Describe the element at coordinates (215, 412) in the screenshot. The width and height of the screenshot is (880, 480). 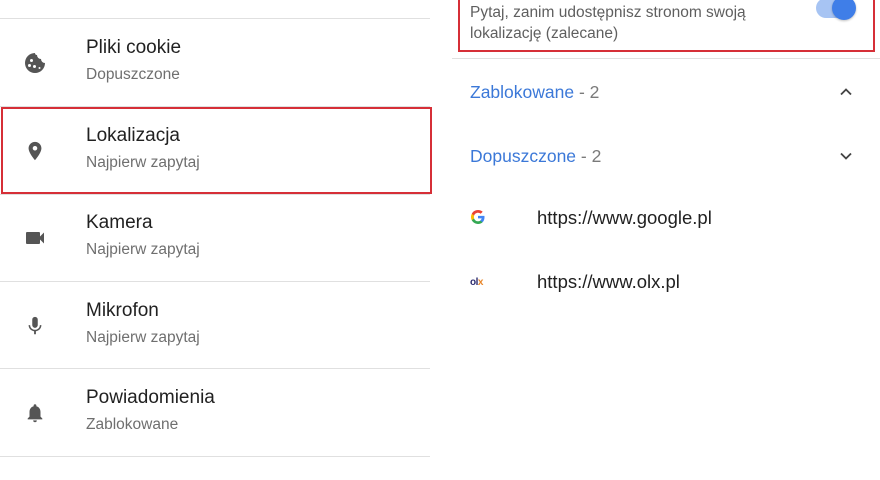
I see `permission-item-notifications: Powiadomienia Zablokowane` at that location.